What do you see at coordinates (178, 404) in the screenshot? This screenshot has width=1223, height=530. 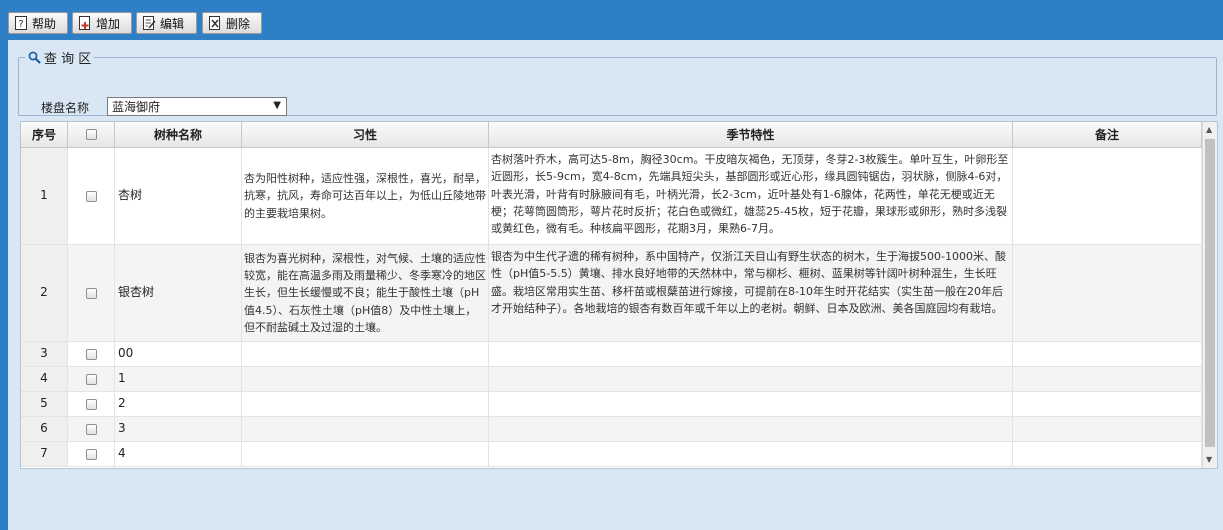 I see `species-name: 2` at bounding box center [178, 404].